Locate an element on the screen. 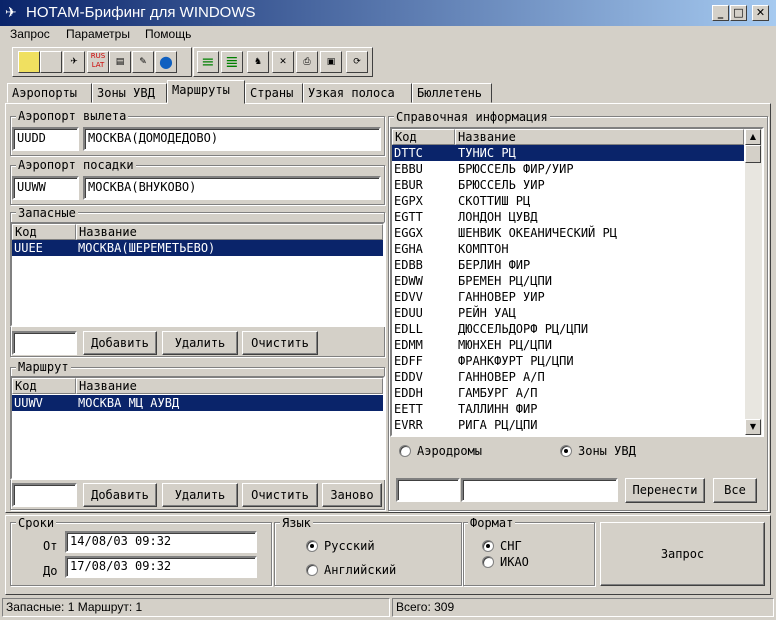  arrival-name-field: МОСКВА(ВНУКОВО) is located at coordinates (232, 188).